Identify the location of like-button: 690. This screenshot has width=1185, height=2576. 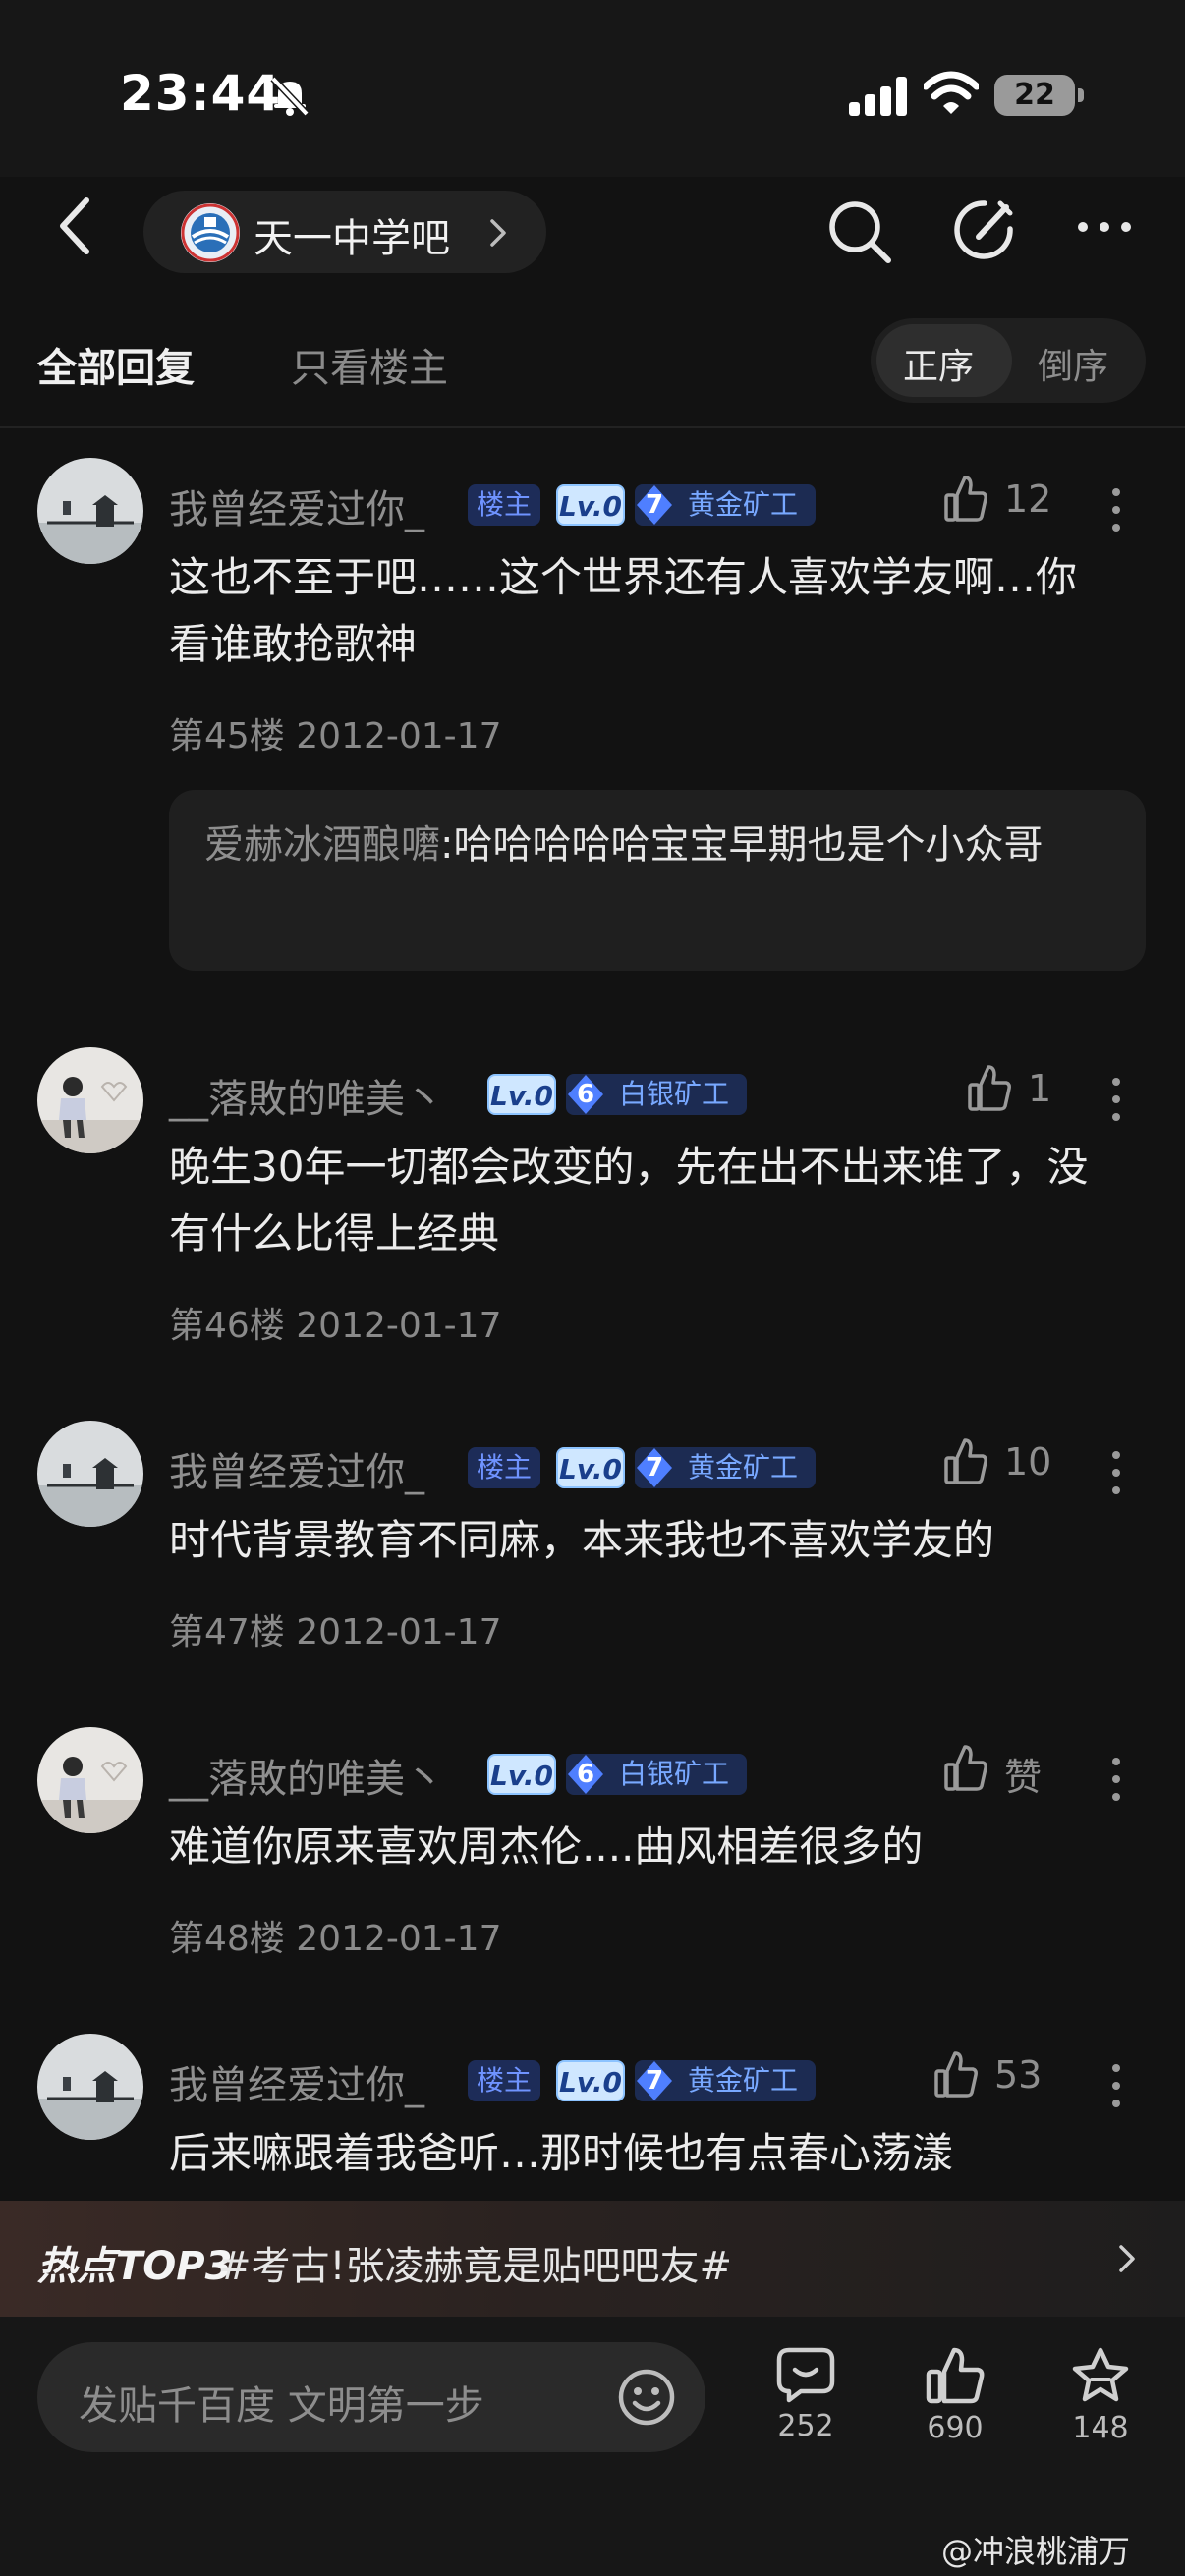
(955, 2395).